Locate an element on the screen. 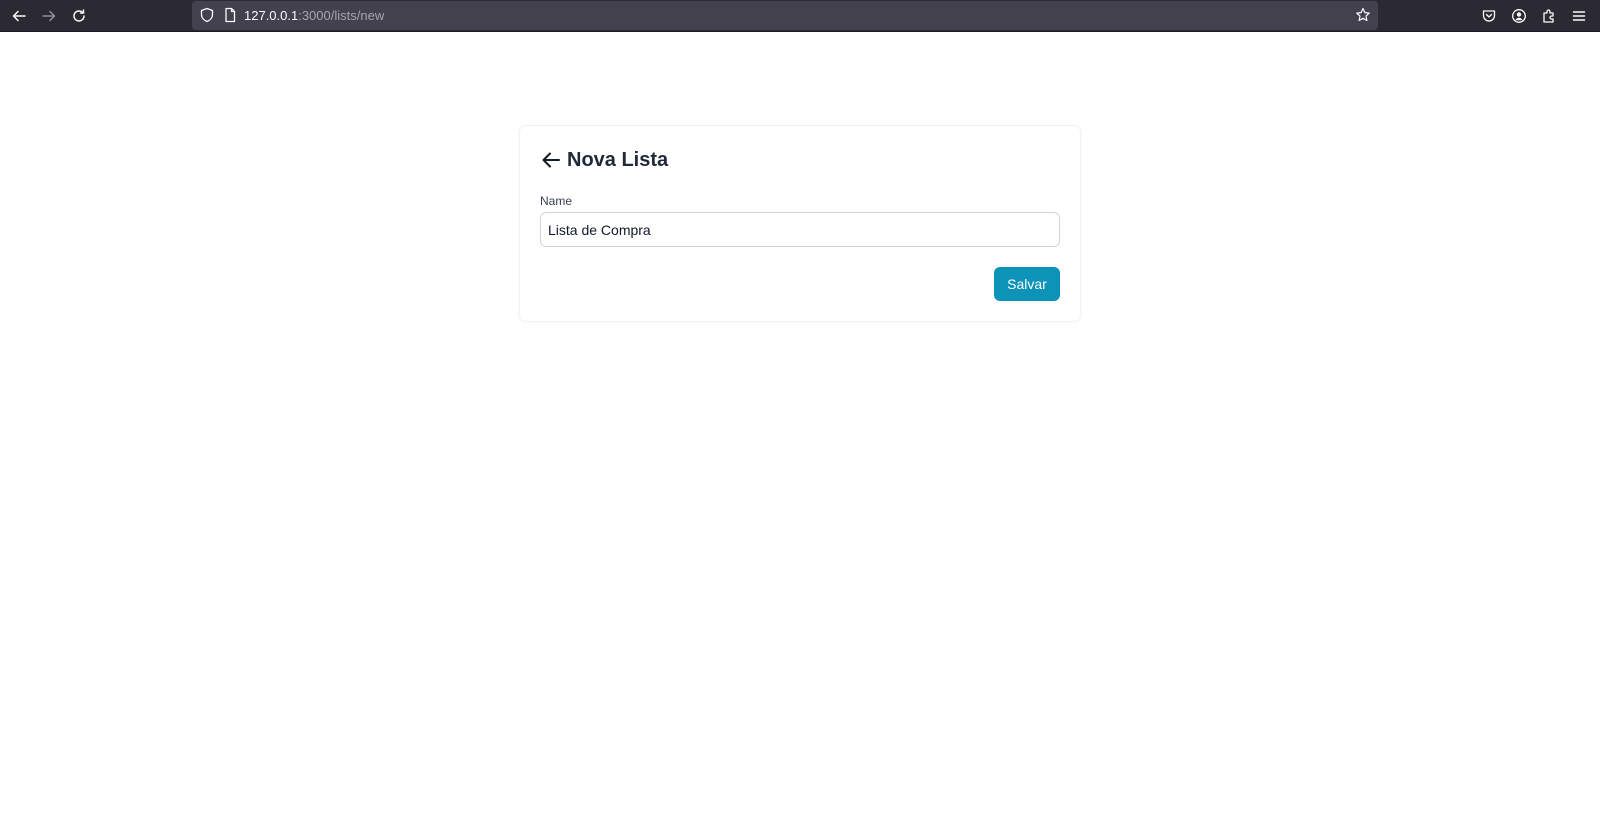 This screenshot has width=1600, height=839. url-path: :3000/lists/new is located at coordinates (341, 15).